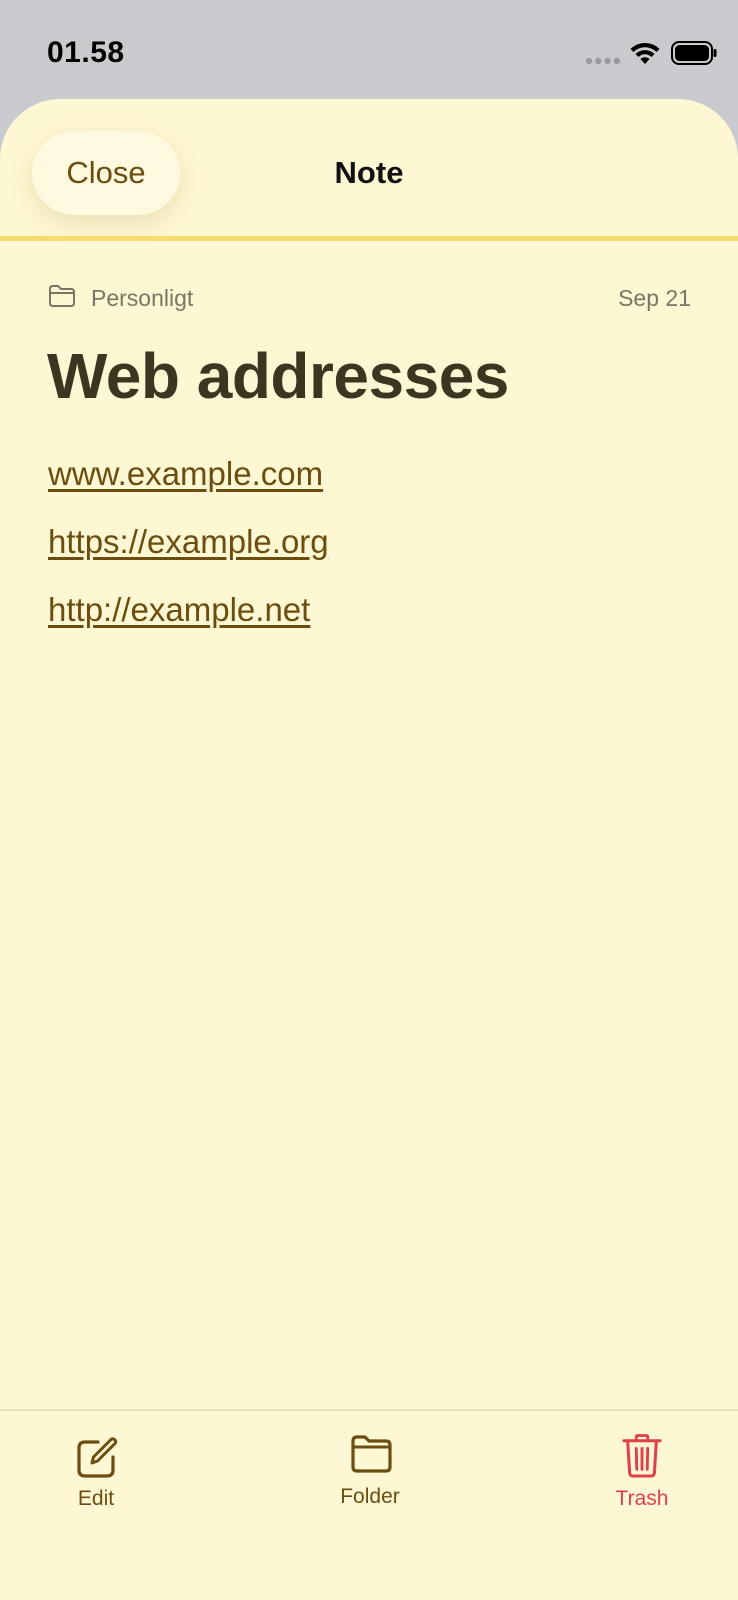 The width and height of the screenshot is (738, 1600). I want to click on link-www-example-com: www.example.com, so click(368, 488).